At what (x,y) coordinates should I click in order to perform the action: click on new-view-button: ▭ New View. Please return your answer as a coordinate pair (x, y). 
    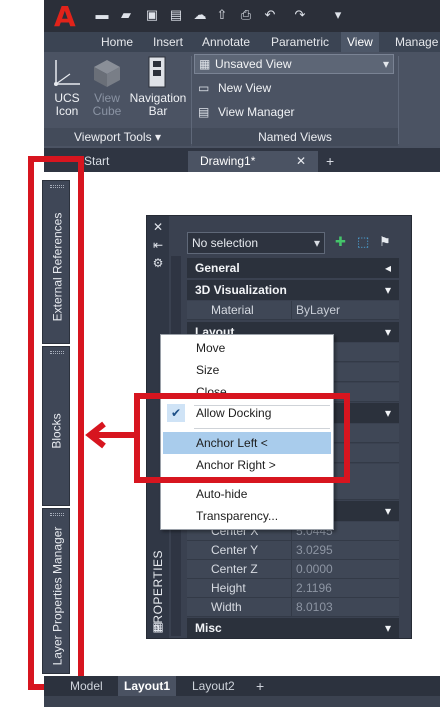
    Looking at the image, I should click on (232, 88).